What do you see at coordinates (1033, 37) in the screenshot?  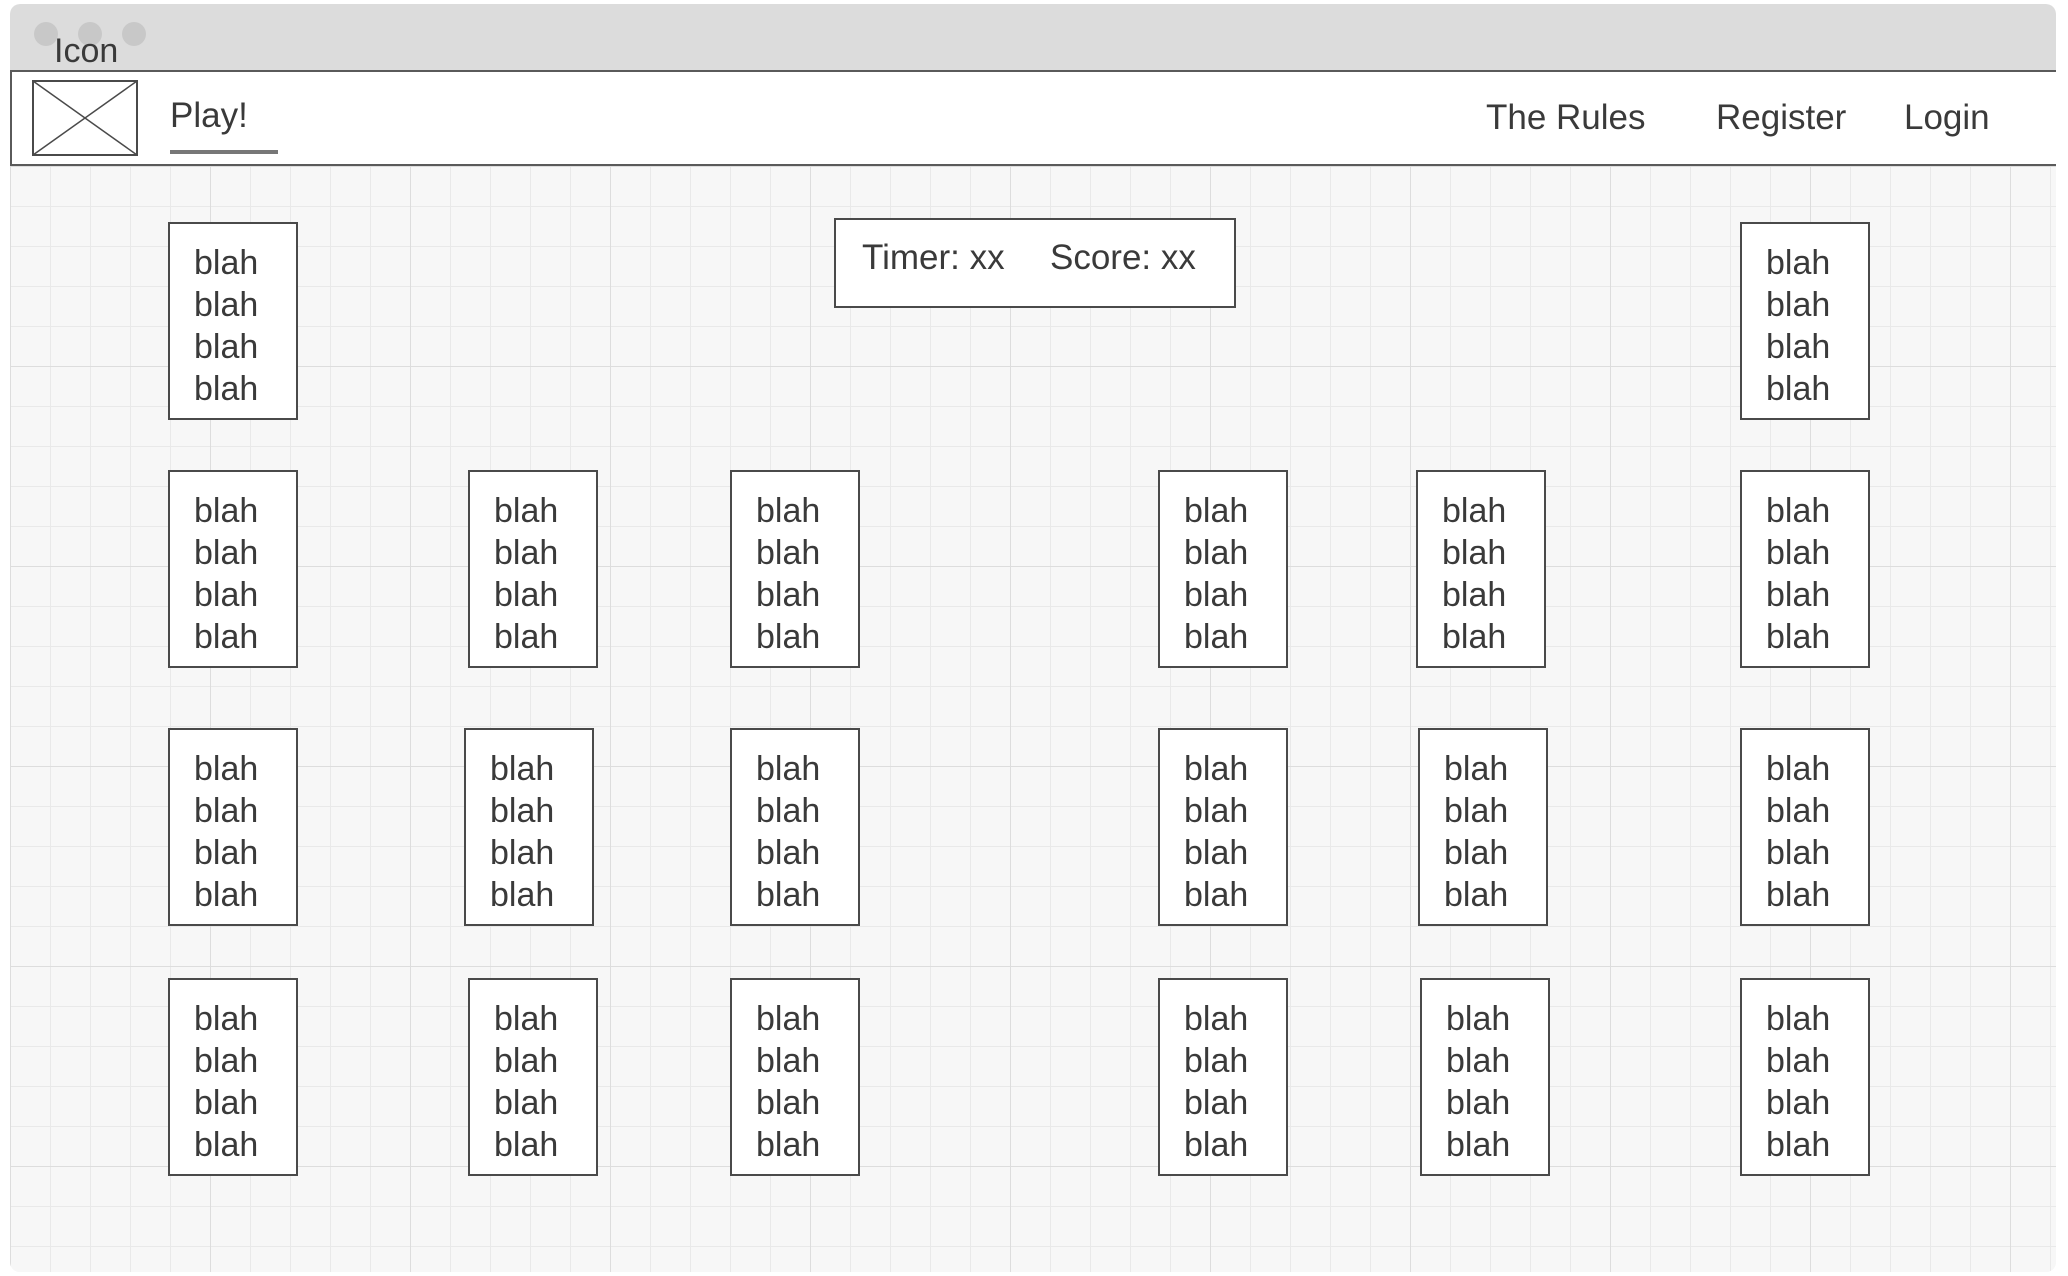 I see `title-bar: Icon` at bounding box center [1033, 37].